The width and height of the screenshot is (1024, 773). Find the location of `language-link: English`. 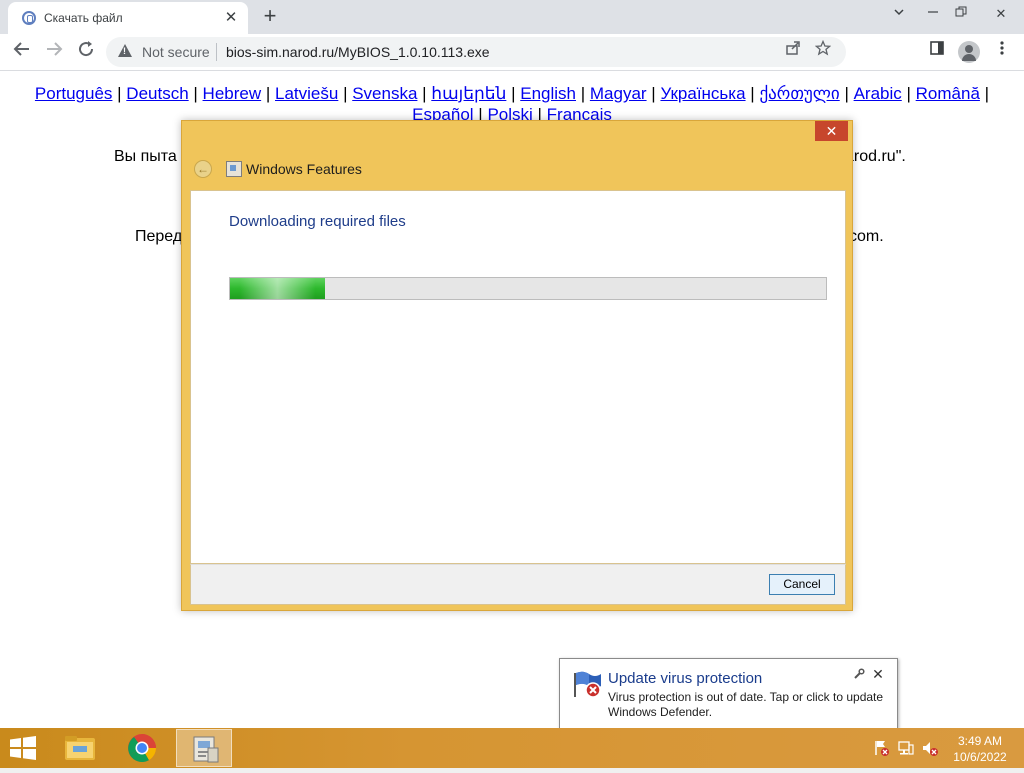

language-link: English is located at coordinates (548, 93).